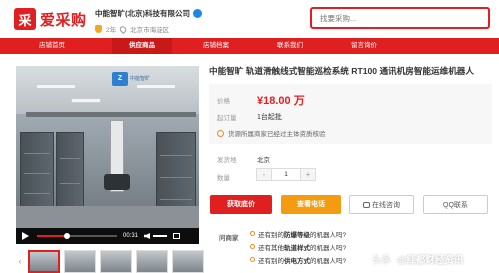  I want to click on track-rail, so click(111, 114).